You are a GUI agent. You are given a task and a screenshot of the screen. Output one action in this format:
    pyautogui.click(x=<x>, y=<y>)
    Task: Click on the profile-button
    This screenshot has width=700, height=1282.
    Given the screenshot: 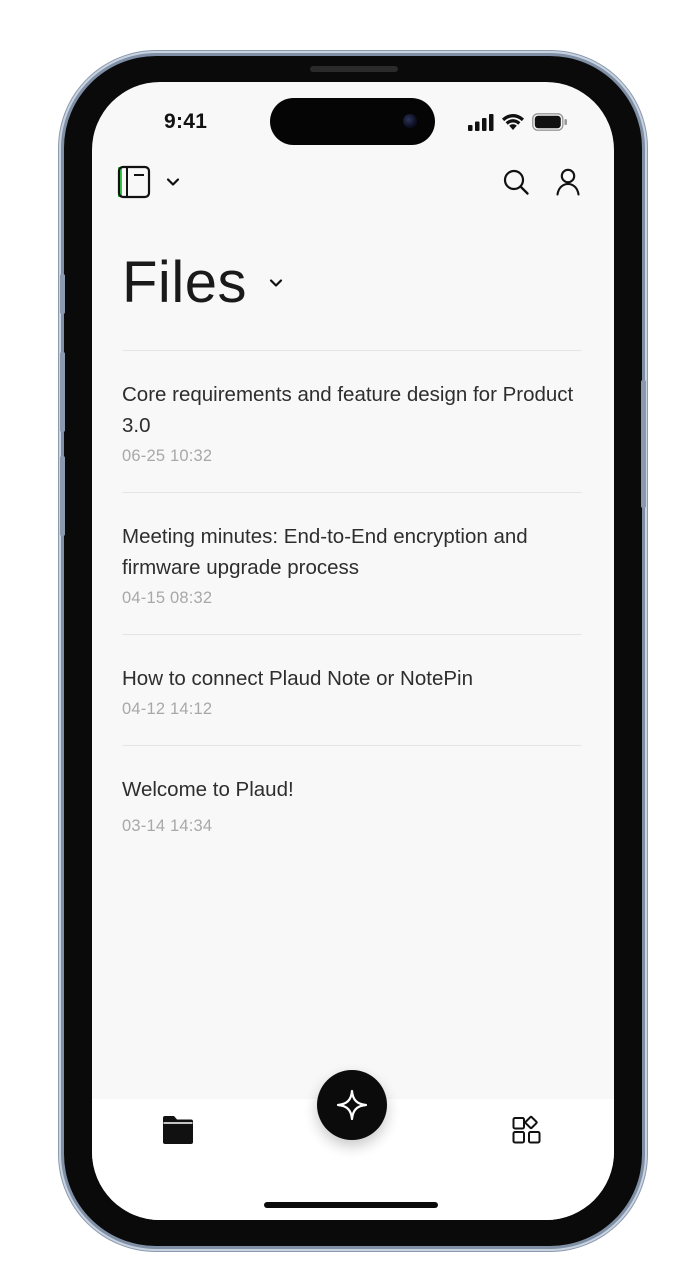 What is the action you would take?
    pyautogui.click(x=568, y=182)
    